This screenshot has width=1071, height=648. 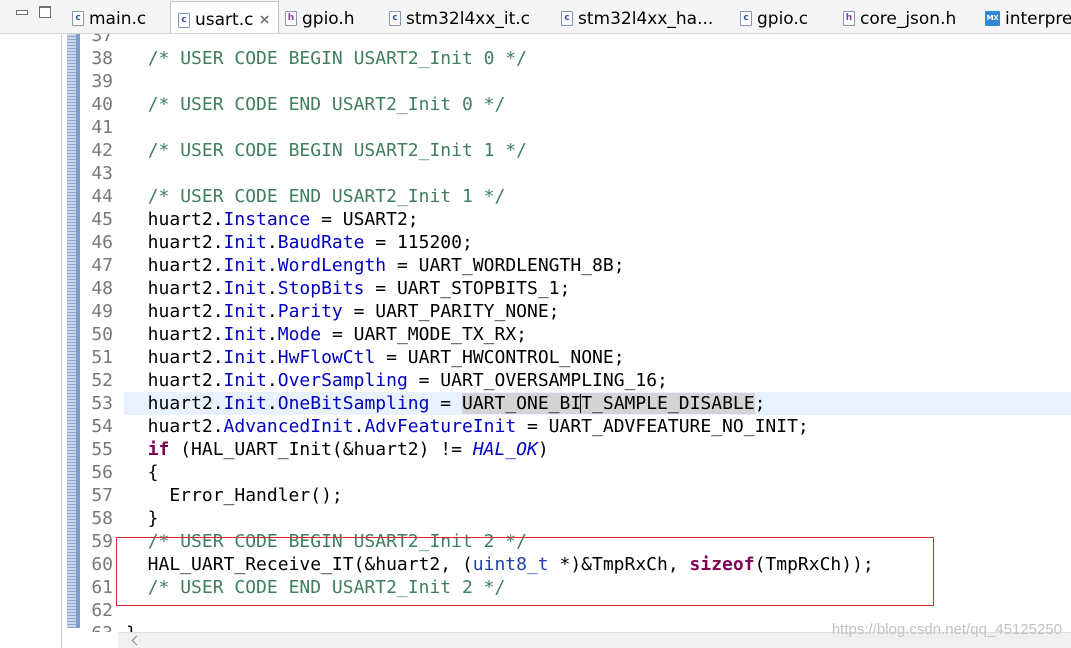 I want to click on tab-interpre: MX interpre, so click(x=1028, y=16).